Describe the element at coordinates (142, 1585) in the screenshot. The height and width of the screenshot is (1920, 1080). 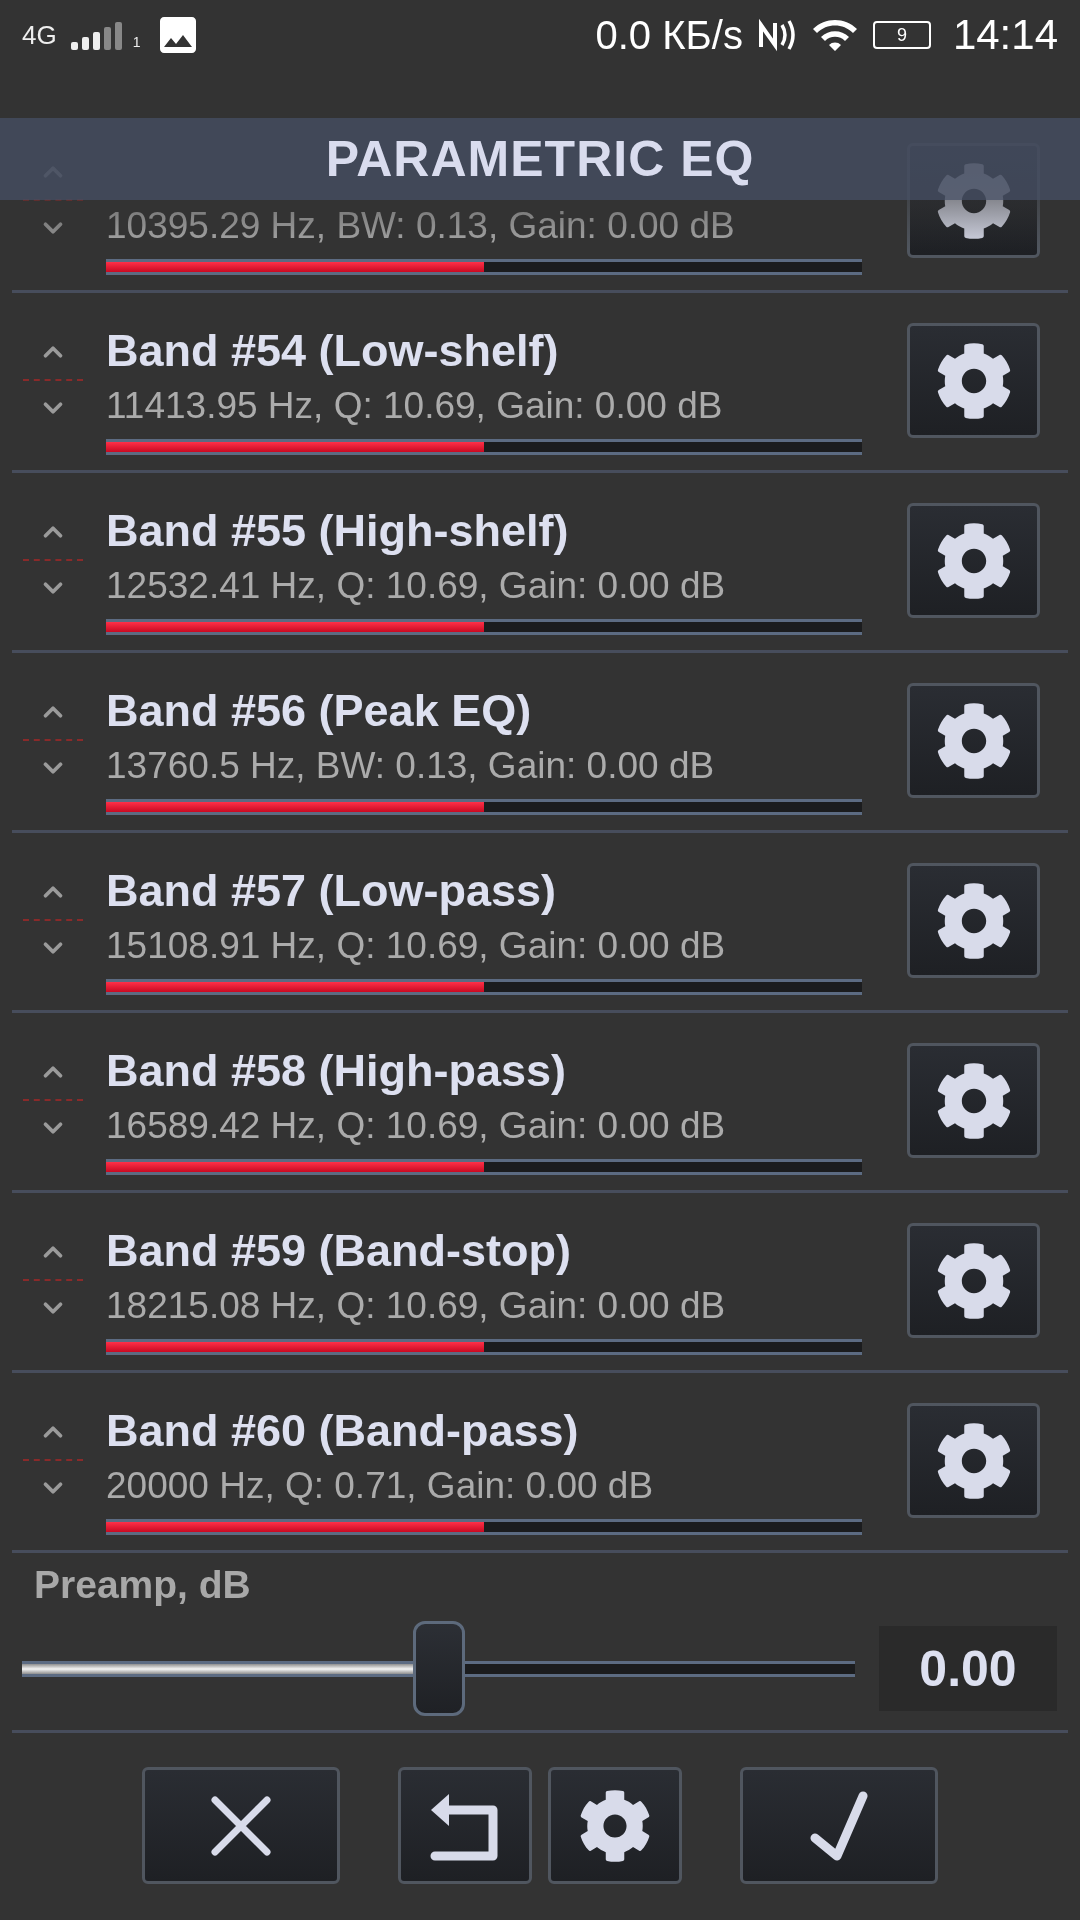
I see `preamp-label: Preamp, dB` at that location.